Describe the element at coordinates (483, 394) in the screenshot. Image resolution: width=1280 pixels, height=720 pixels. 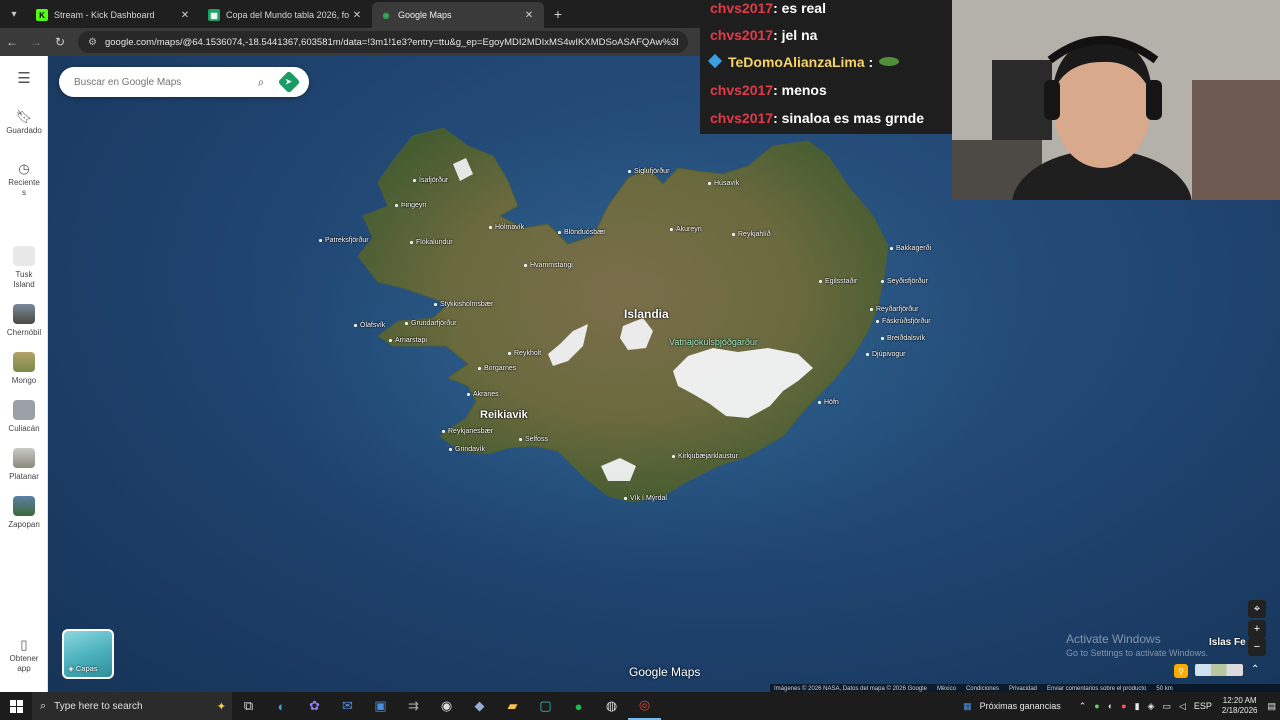
I see `label-town: Akranes` at that location.